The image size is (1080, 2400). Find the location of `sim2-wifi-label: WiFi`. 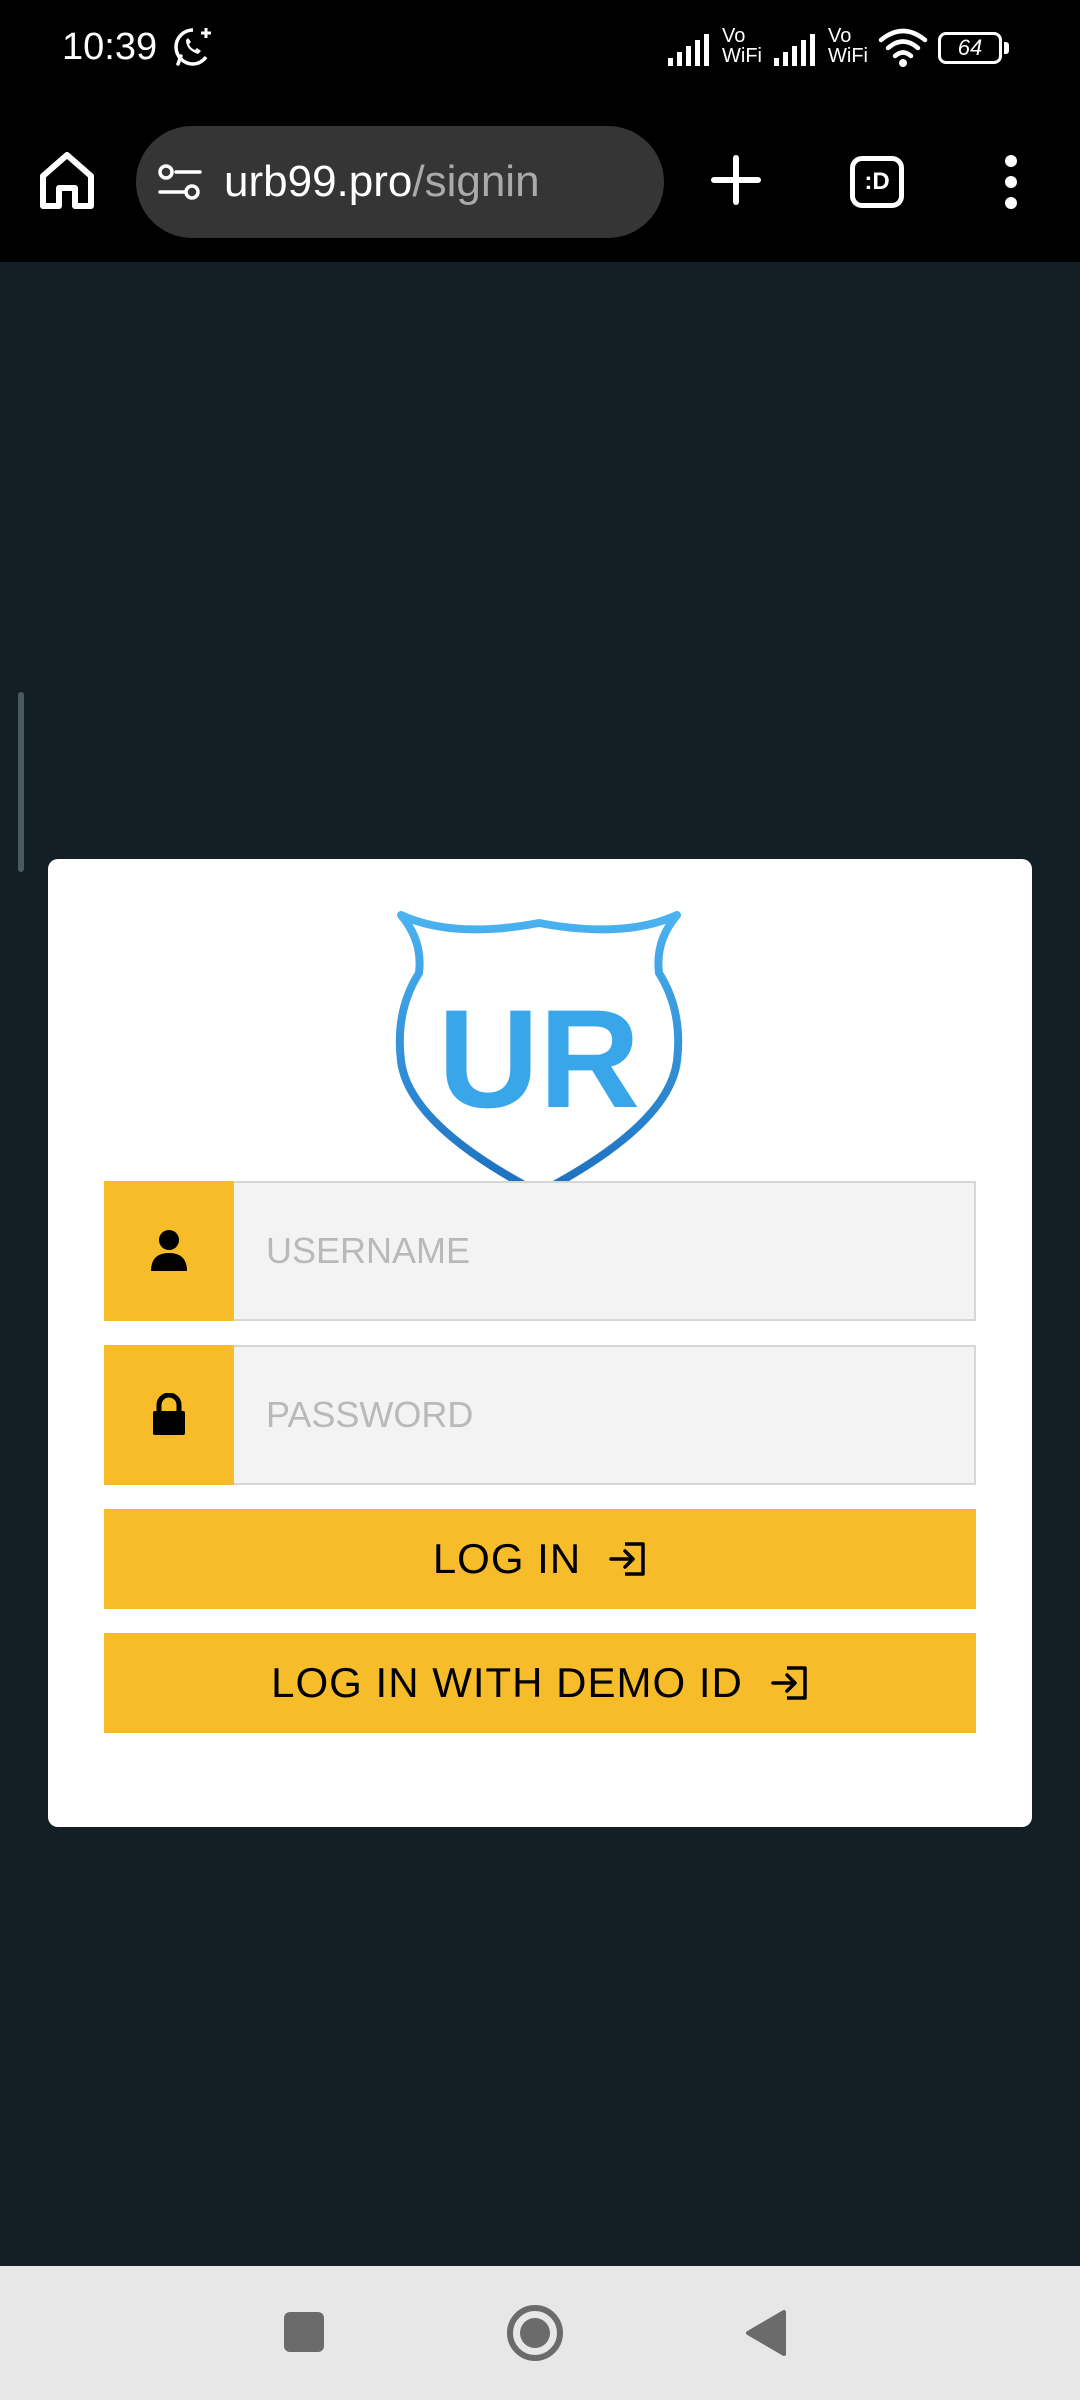

sim2-wifi-label: WiFi is located at coordinates (848, 56).